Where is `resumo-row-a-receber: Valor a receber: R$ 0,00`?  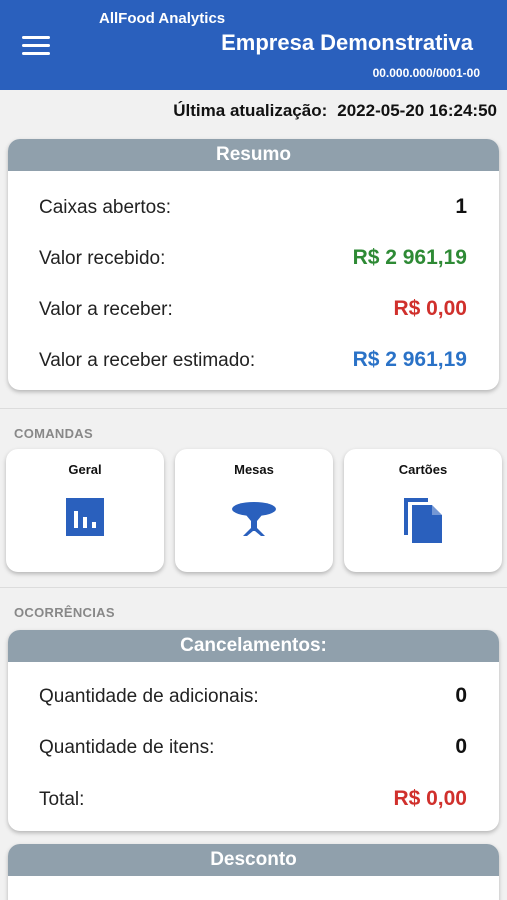
resumo-row-a-receber: Valor a receber: R$ 0,00 is located at coordinates (253, 310).